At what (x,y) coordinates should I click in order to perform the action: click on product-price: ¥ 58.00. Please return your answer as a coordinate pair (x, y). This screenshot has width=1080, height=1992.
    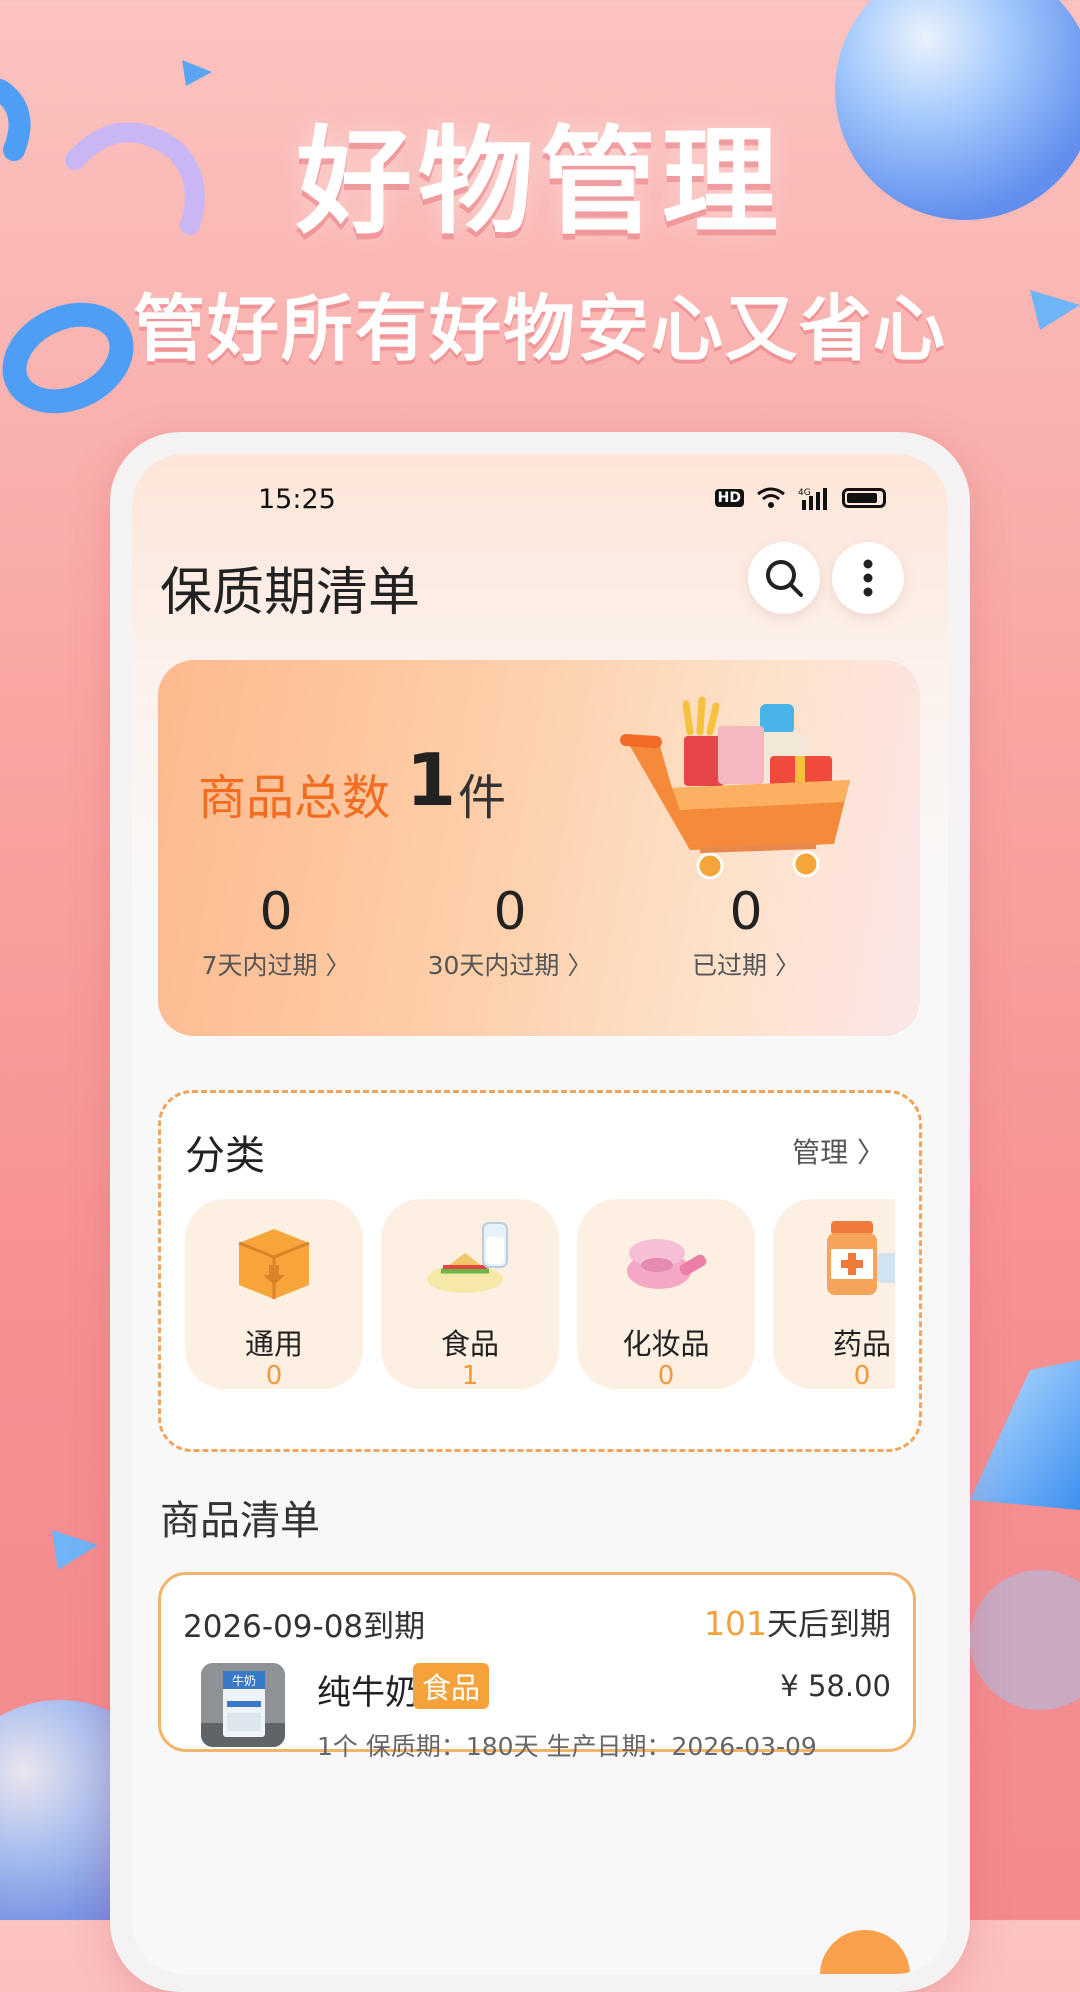
    Looking at the image, I should click on (835, 1686).